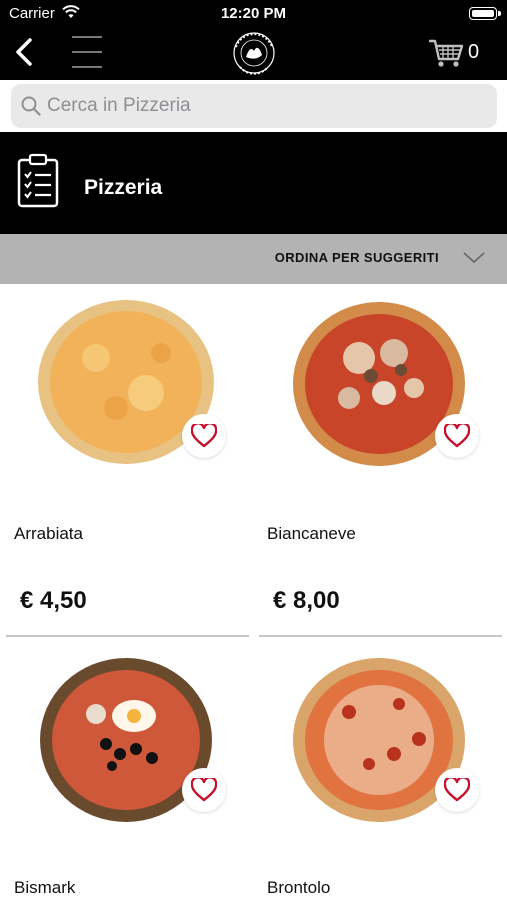 The image size is (507, 900). What do you see at coordinates (53, 600) in the screenshot?
I see `product-price: € 4,50` at bounding box center [53, 600].